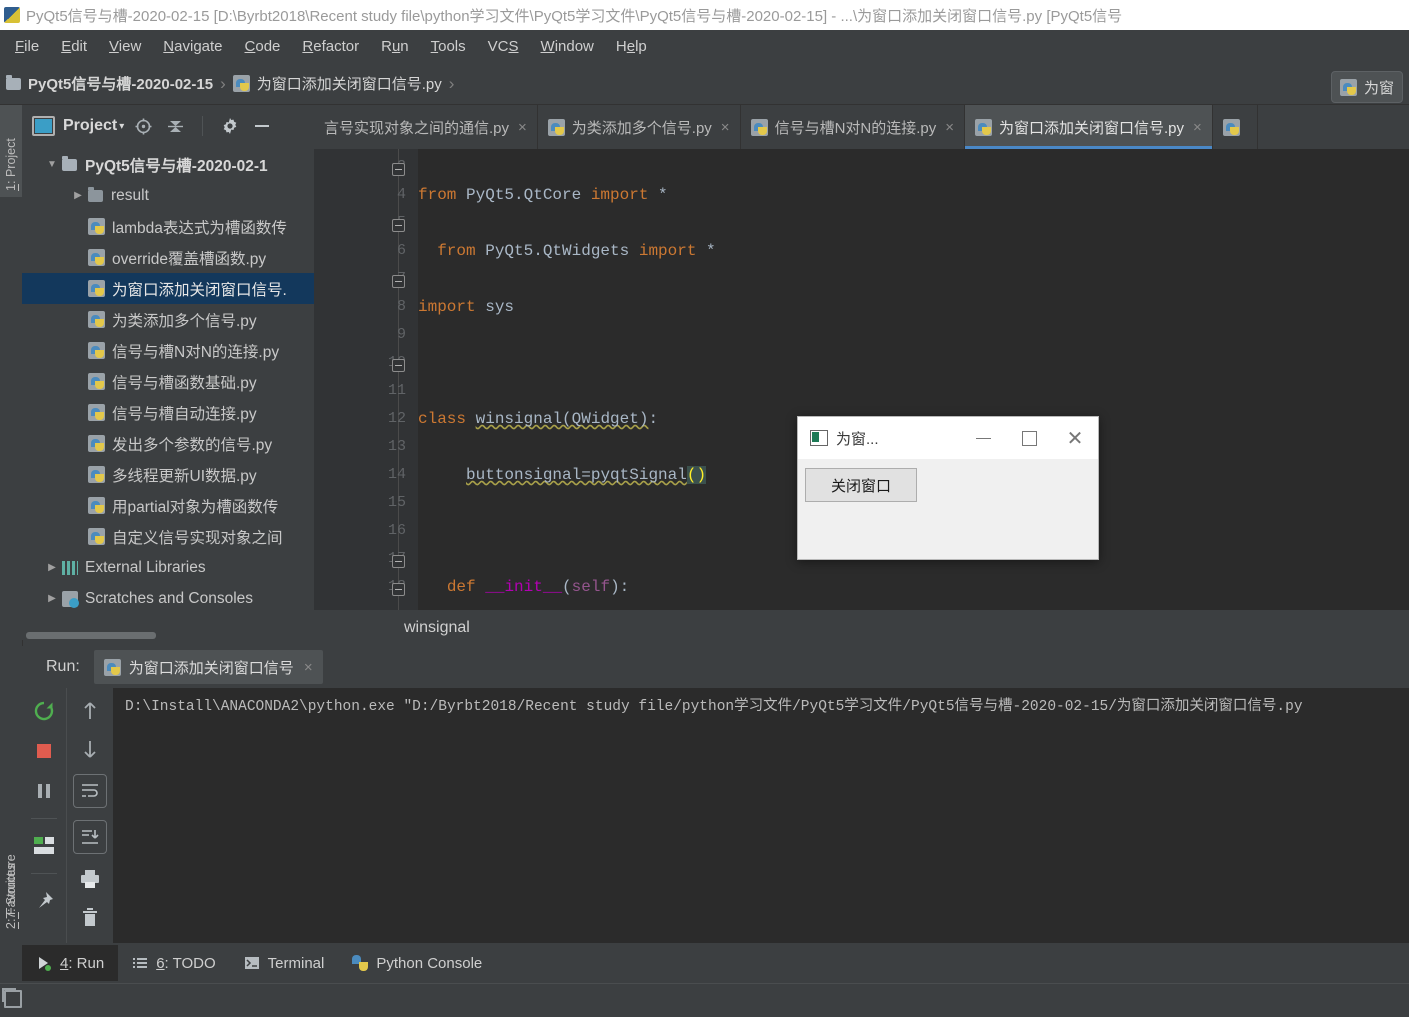 Image resolution: width=1409 pixels, height=1017 pixels. I want to click on status-tab-python-console-label: Python Console, so click(429, 963).